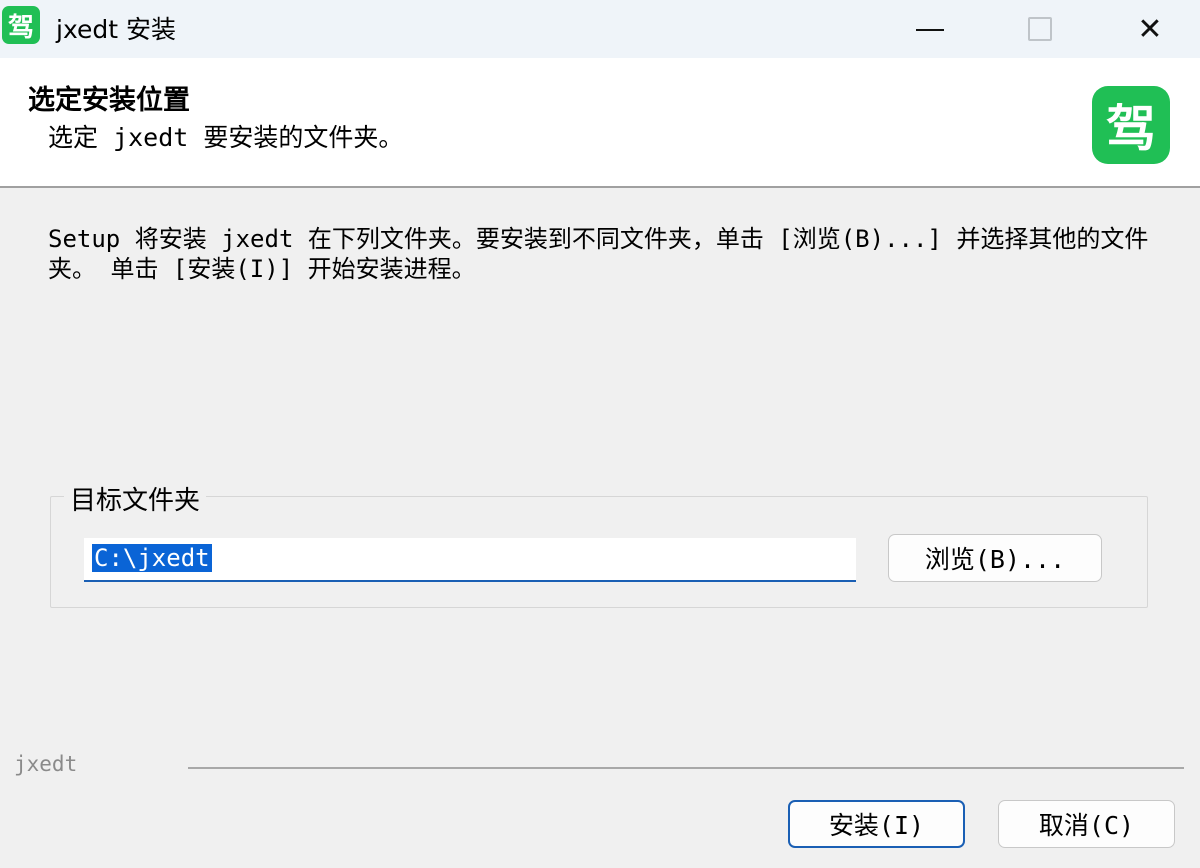  Describe the element at coordinates (226, 137) in the screenshot. I see `page-subtitle: 选定 jxedt 要安装的文件夹。` at that location.